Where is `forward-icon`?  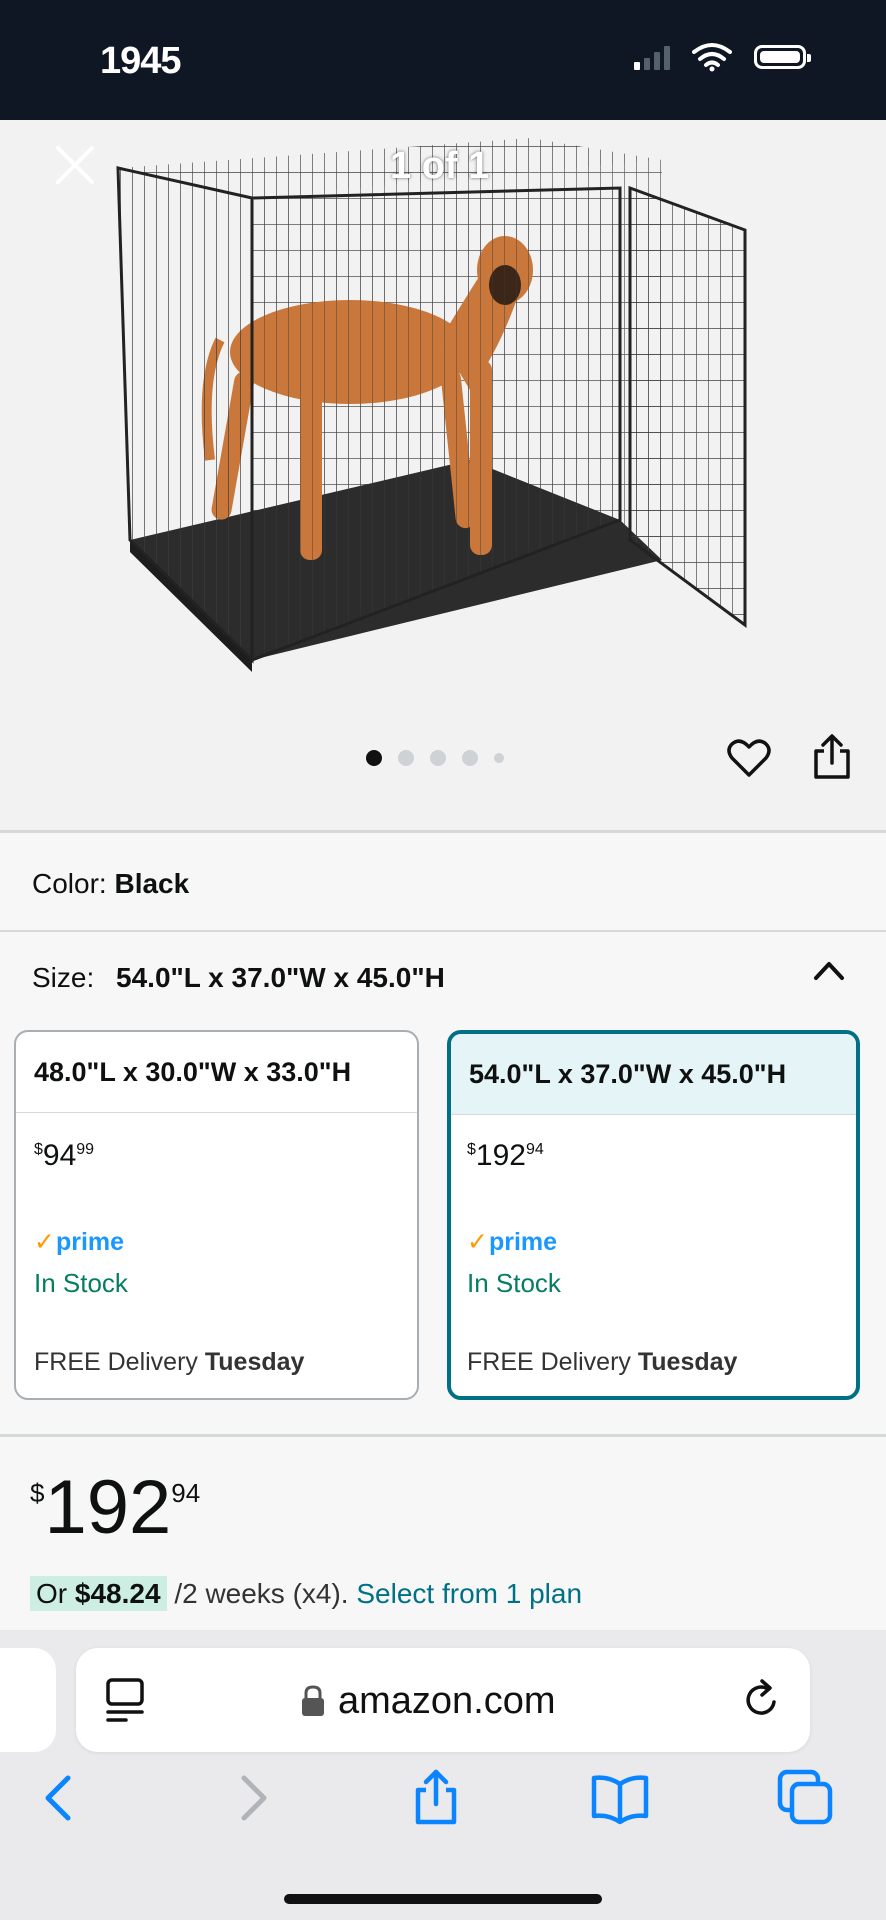
forward-icon is located at coordinates (252, 1798).